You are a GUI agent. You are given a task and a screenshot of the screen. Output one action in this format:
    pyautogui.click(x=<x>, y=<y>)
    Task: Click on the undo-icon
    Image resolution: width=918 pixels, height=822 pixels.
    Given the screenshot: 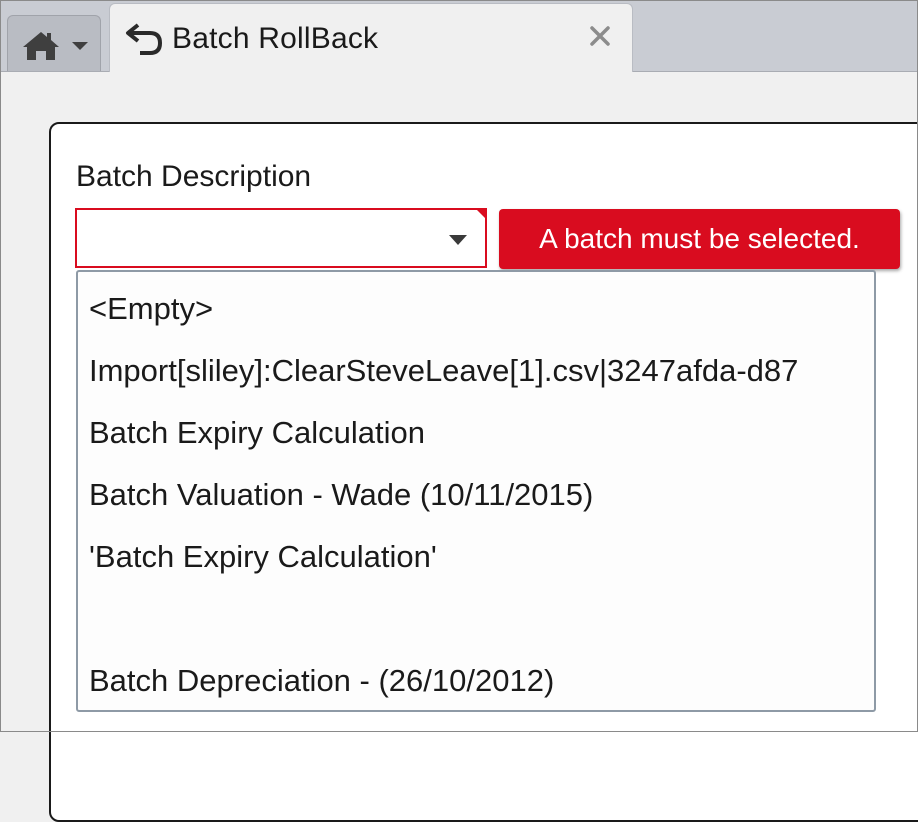 What is the action you would take?
    pyautogui.click(x=144, y=39)
    